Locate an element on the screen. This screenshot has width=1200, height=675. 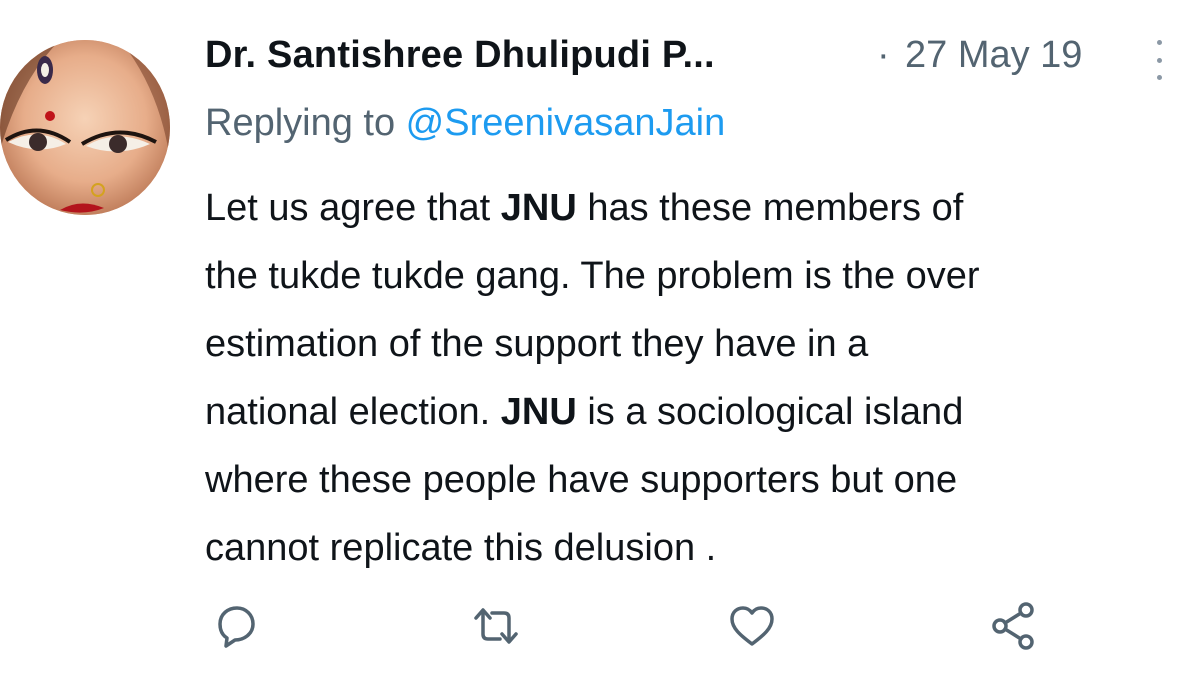
avatar is located at coordinates (85, 127).